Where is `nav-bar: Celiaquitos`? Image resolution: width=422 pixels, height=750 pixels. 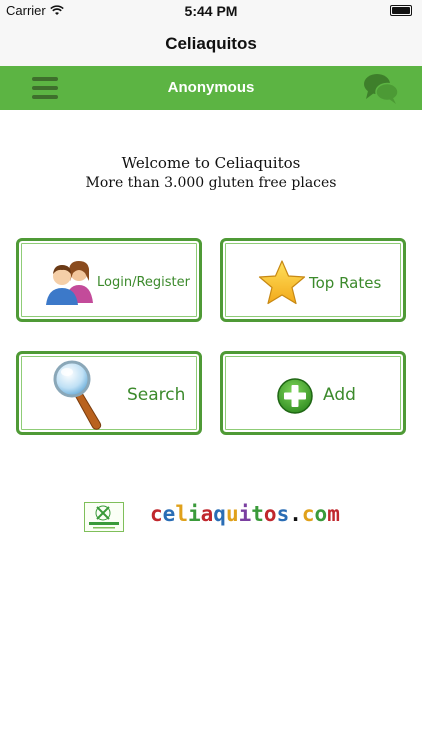 nav-bar: Celiaquitos is located at coordinates (211, 44).